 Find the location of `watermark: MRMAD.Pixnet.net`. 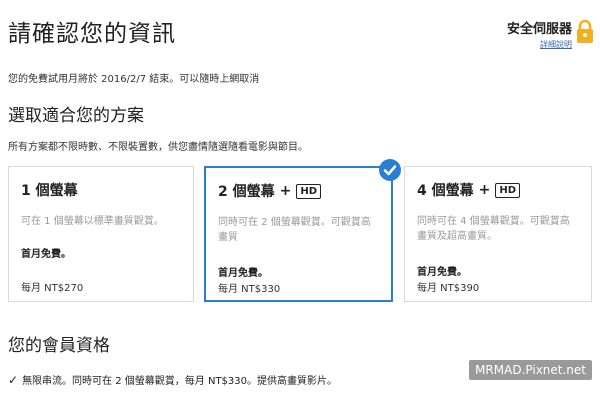

watermark: MRMAD.Pixnet.net is located at coordinates (530, 370).